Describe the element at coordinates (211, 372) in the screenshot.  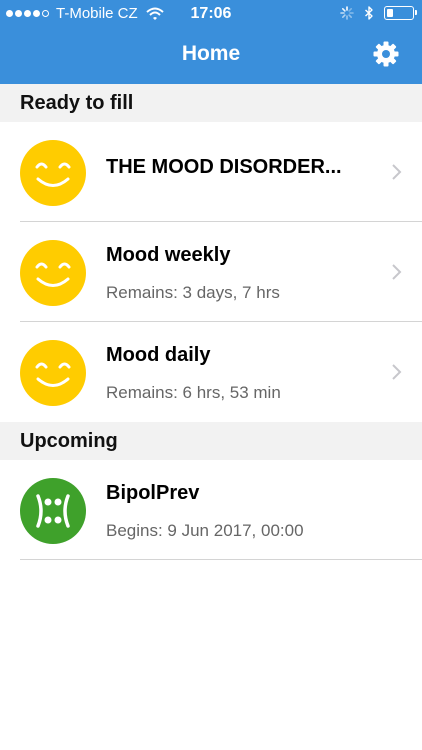
I see `list-item-mood-daily: Mood daily Remains: 6 hrs, 53 min` at that location.